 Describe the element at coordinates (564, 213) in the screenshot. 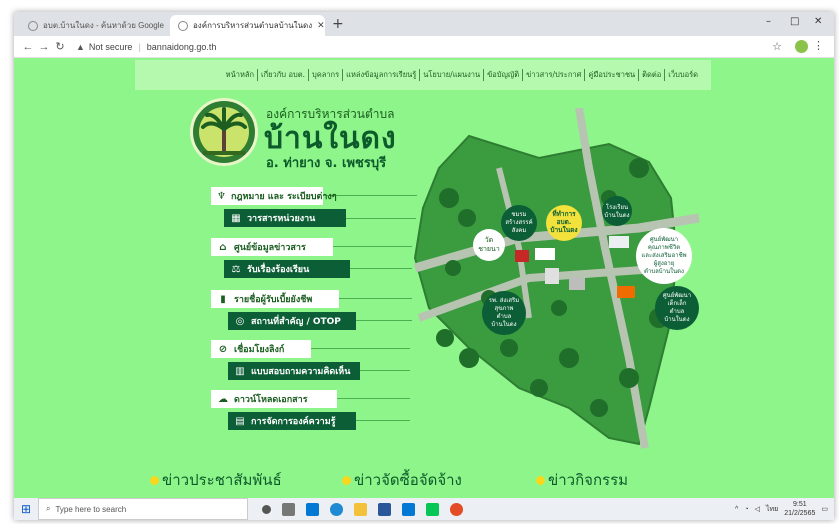

I see `svg-text: ที่ทำการ` at that location.